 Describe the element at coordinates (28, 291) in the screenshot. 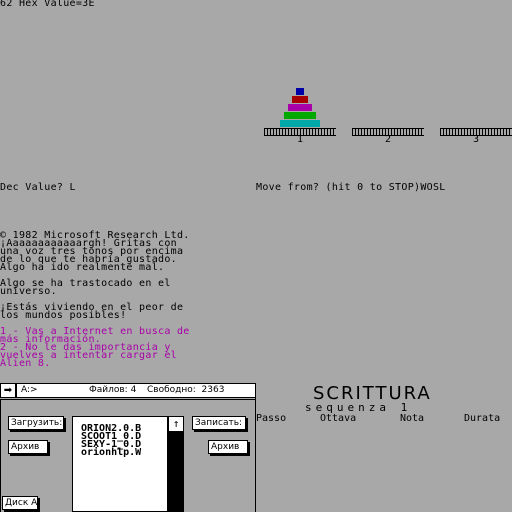

I see `message-line: universo.` at that location.